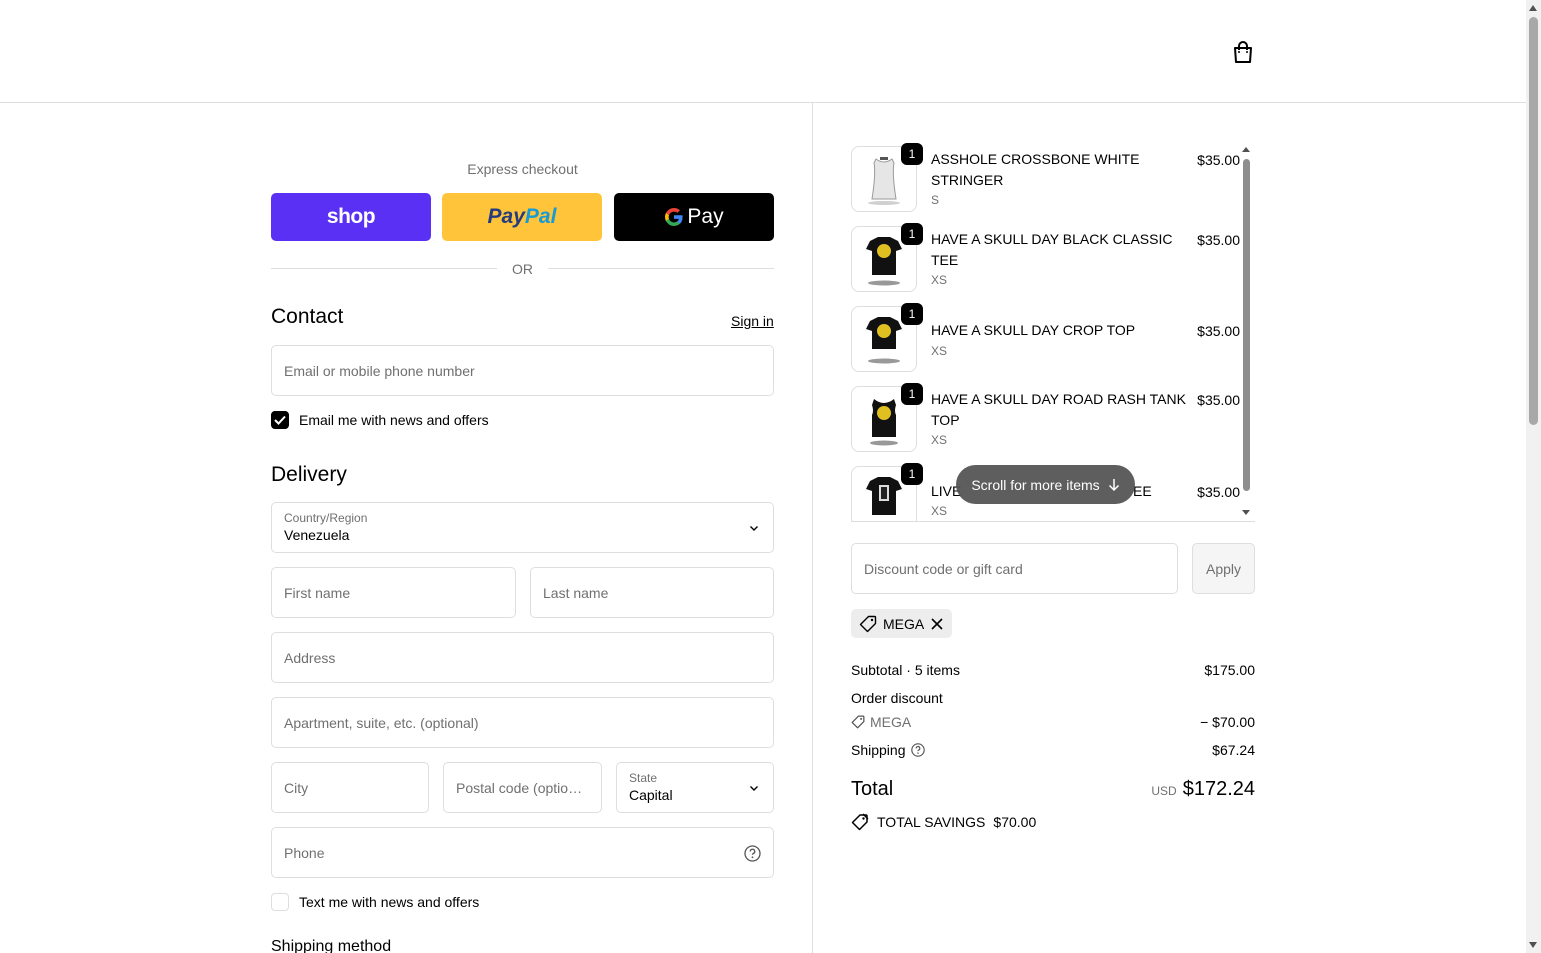  Describe the element at coordinates (522, 657) in the screenshot. I see `address-field: Address` at that location.